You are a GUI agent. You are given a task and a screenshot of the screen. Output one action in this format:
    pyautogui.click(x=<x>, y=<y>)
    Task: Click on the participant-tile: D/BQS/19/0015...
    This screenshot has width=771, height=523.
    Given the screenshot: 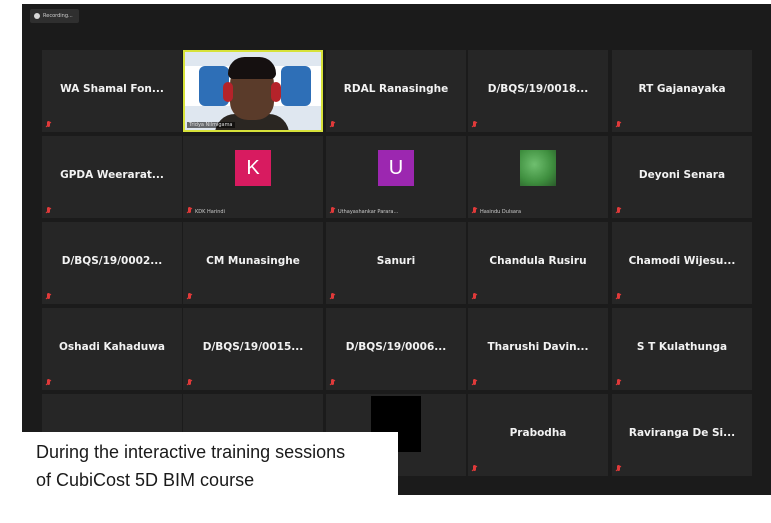 What is the action you would take?
    pyautogui.click(x=253, y=349)
    